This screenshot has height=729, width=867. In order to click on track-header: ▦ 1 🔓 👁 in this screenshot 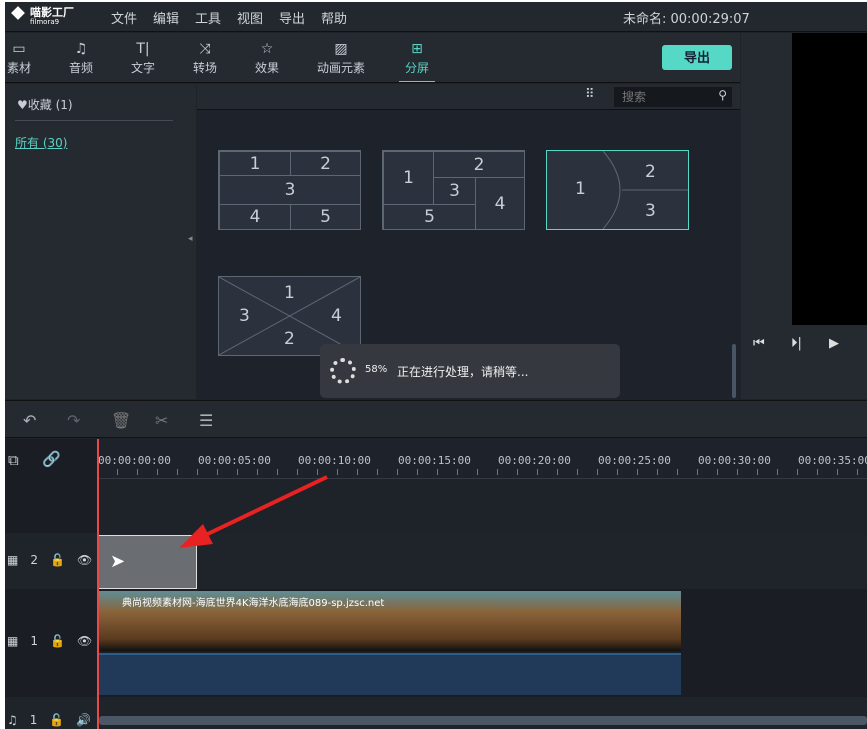, I will do `click(48, 641)`.